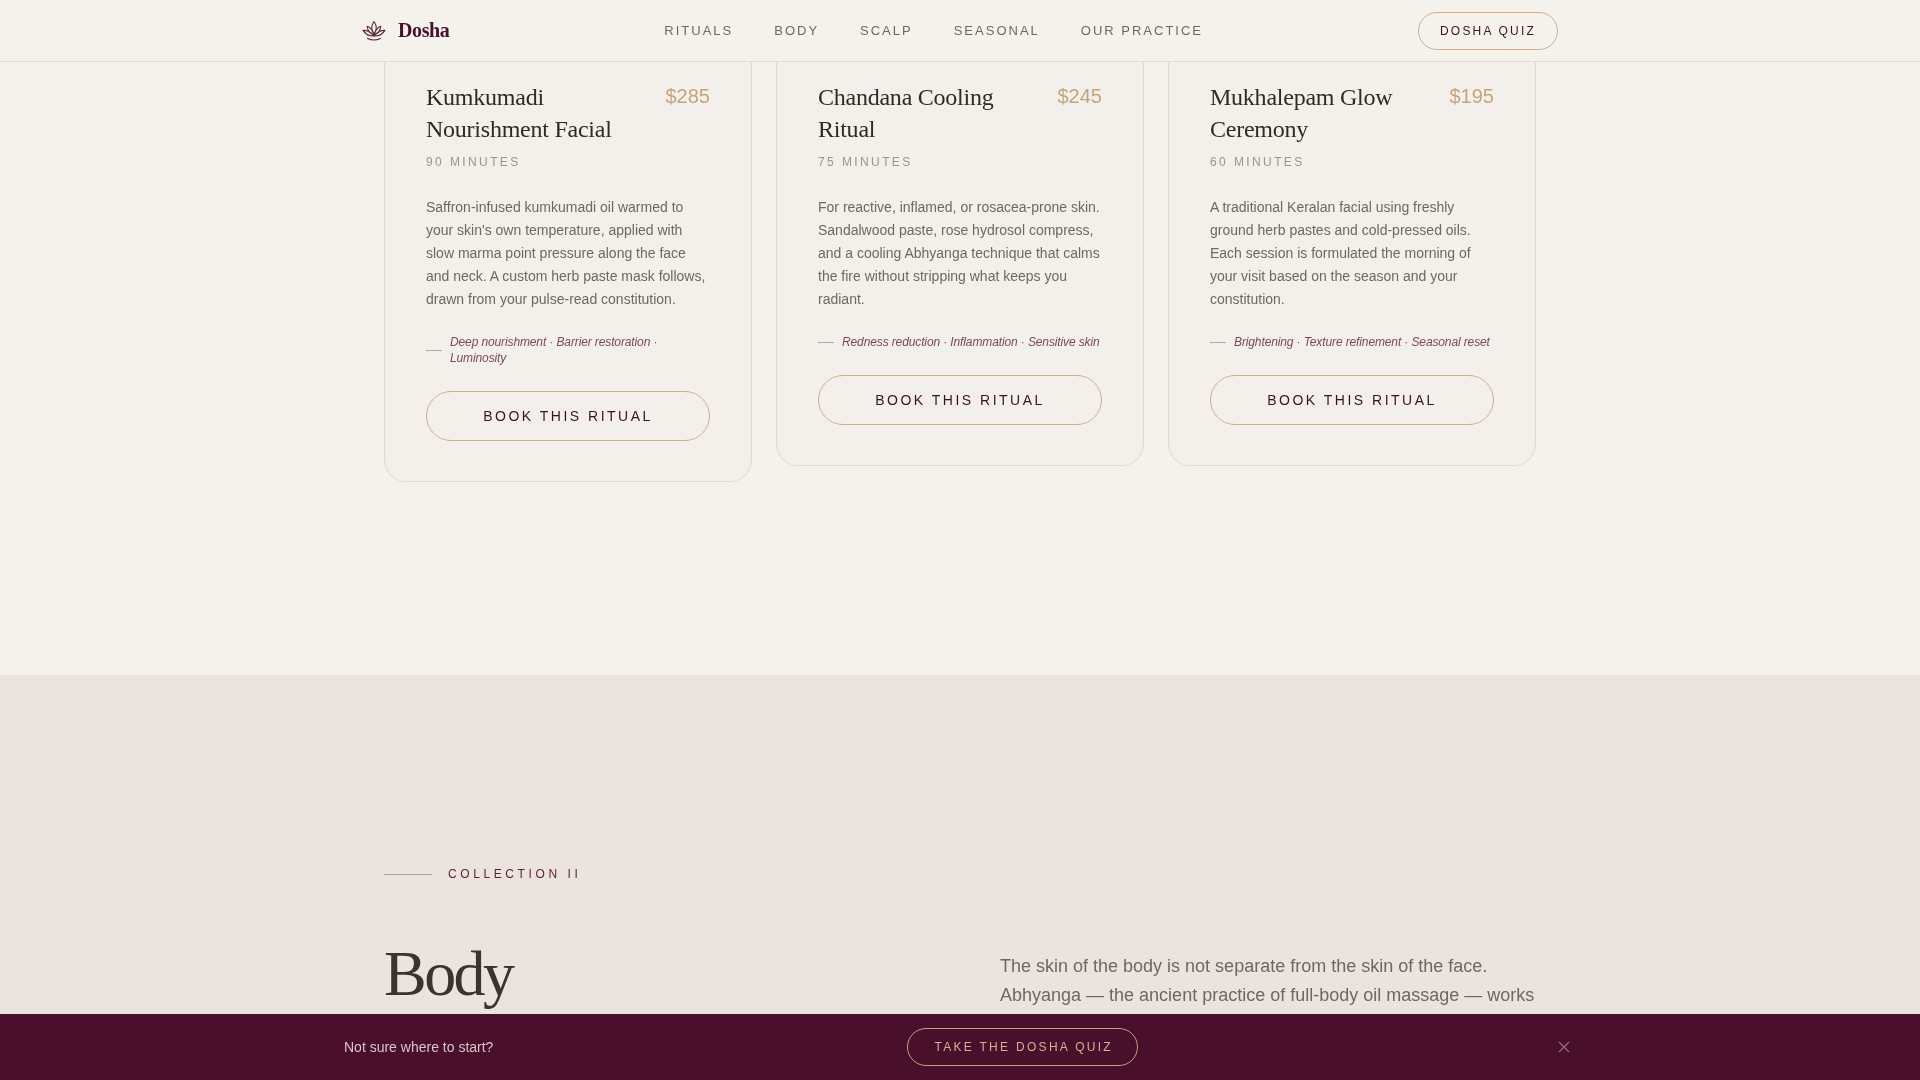 Image resolution: width=1920 pixels, height=1080 pixels. Describe the element at coordinates (1471, 96) in the screenshot. I see `ritual-price: $195` at that location.